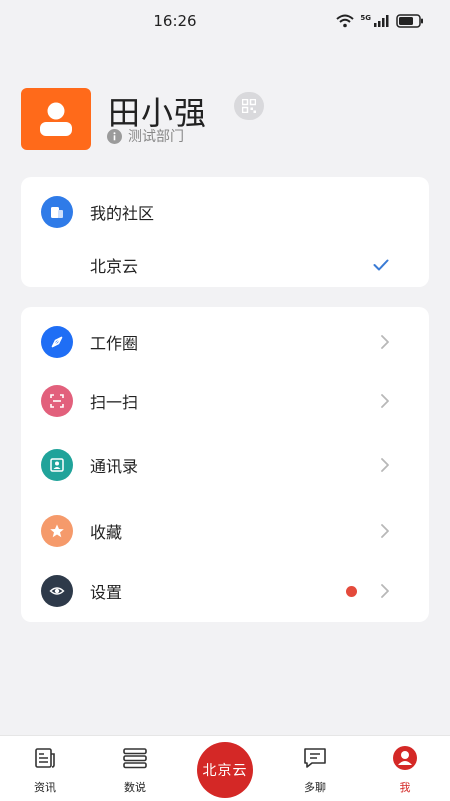 The width and height of the screenshot is (450, 801). What do you see at coordinates (345, 21) in the screenshot?
I see `wifi-icon` at bounding box center [345, 21].